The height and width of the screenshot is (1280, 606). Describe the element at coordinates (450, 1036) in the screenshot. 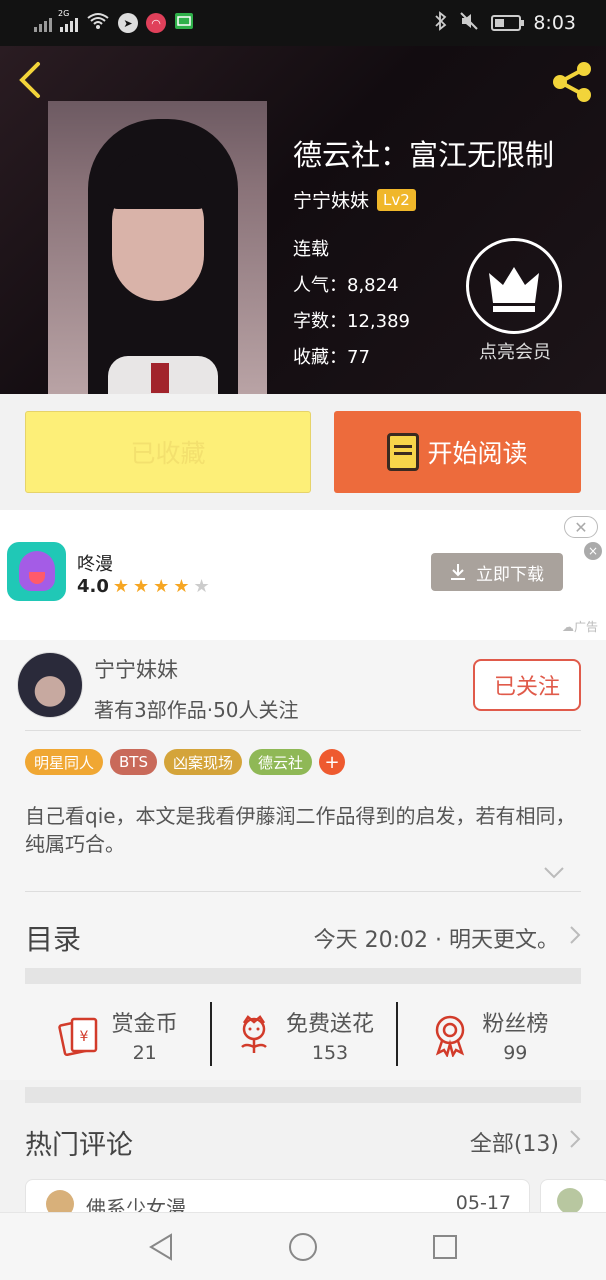

I see `medal-icon` at that location.